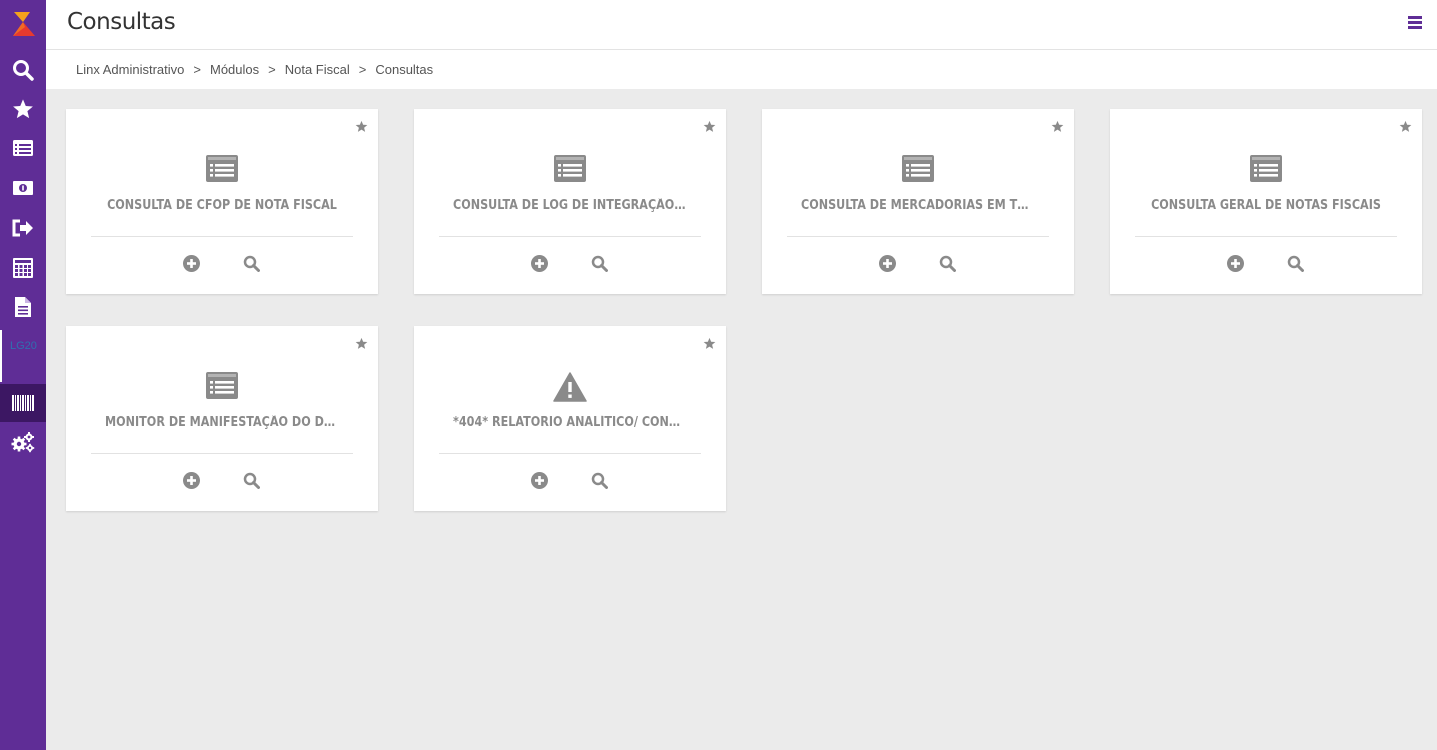 Image resolution: width=1437 pixels, height=750 pixels. What do you see at coordinates (918, 205) in the screenshot?
I see `card-title: CONSULTA DE MERCADORIAS EM TRANSITO` at bounding box center [918, 205].